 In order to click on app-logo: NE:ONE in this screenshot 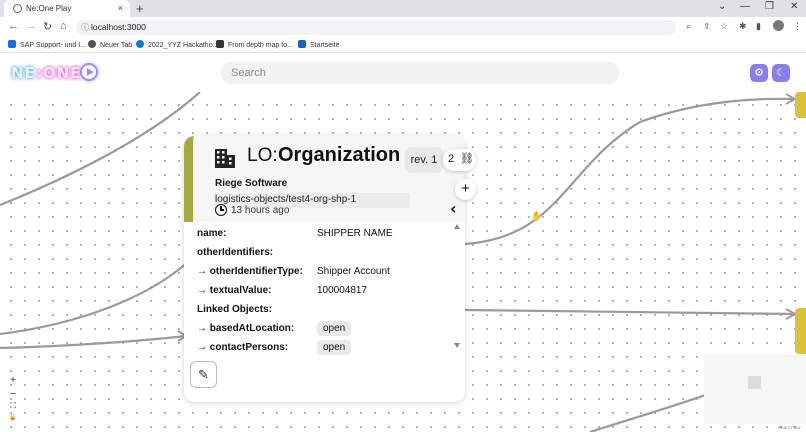, I will do `click(46, 73)`.